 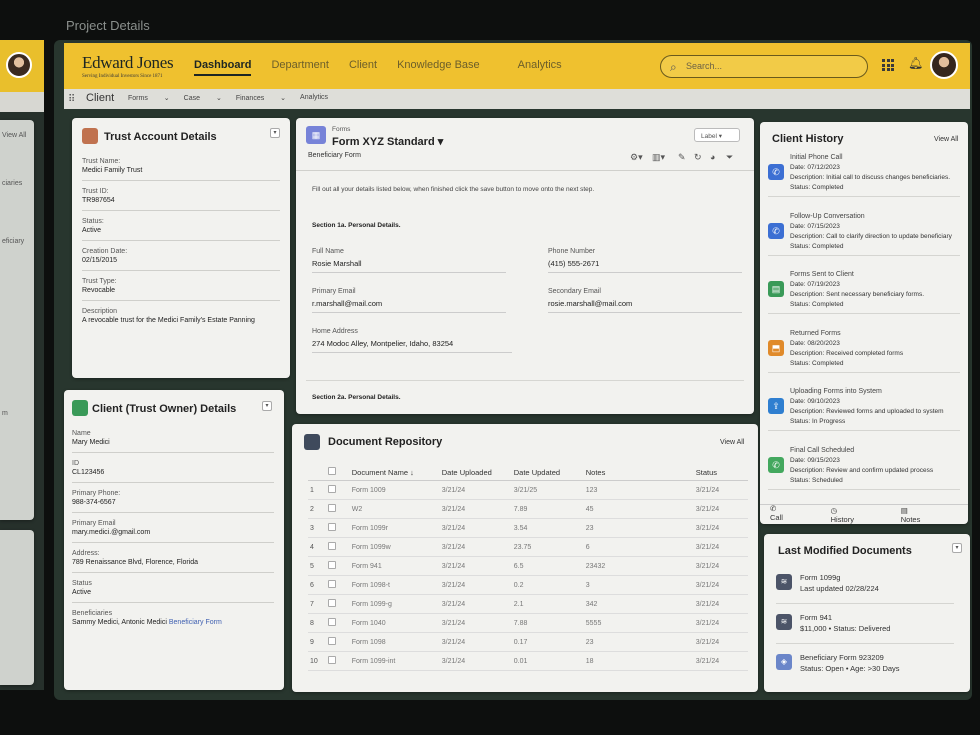 I want to click on nav-knowledge-base: Knowledge Base, so click(x=438, y=67).